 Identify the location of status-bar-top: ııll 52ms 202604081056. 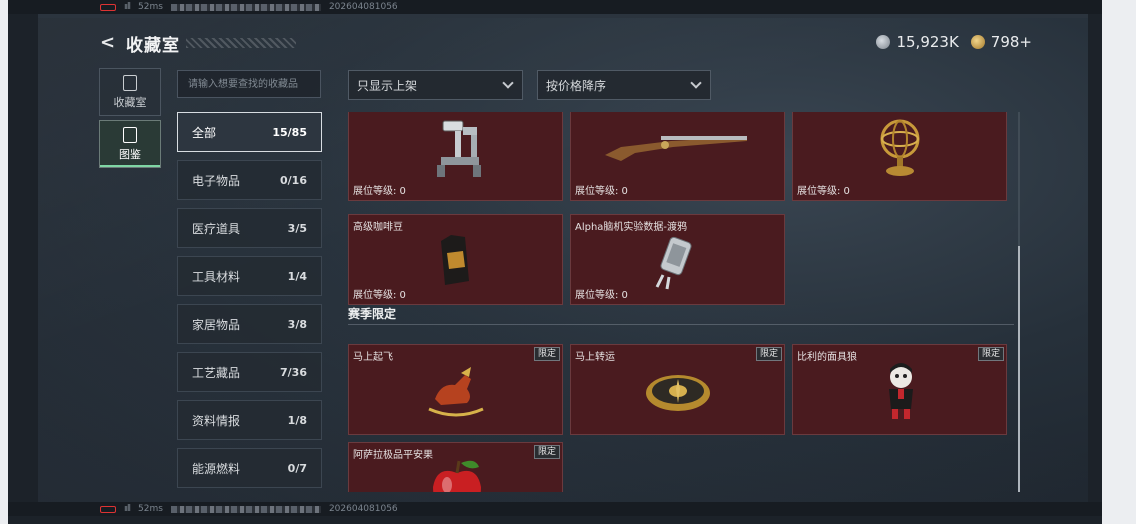
(555, 7).